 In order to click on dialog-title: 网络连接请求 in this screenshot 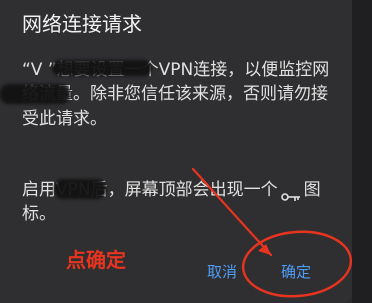, I will do `click(82, 24)`.